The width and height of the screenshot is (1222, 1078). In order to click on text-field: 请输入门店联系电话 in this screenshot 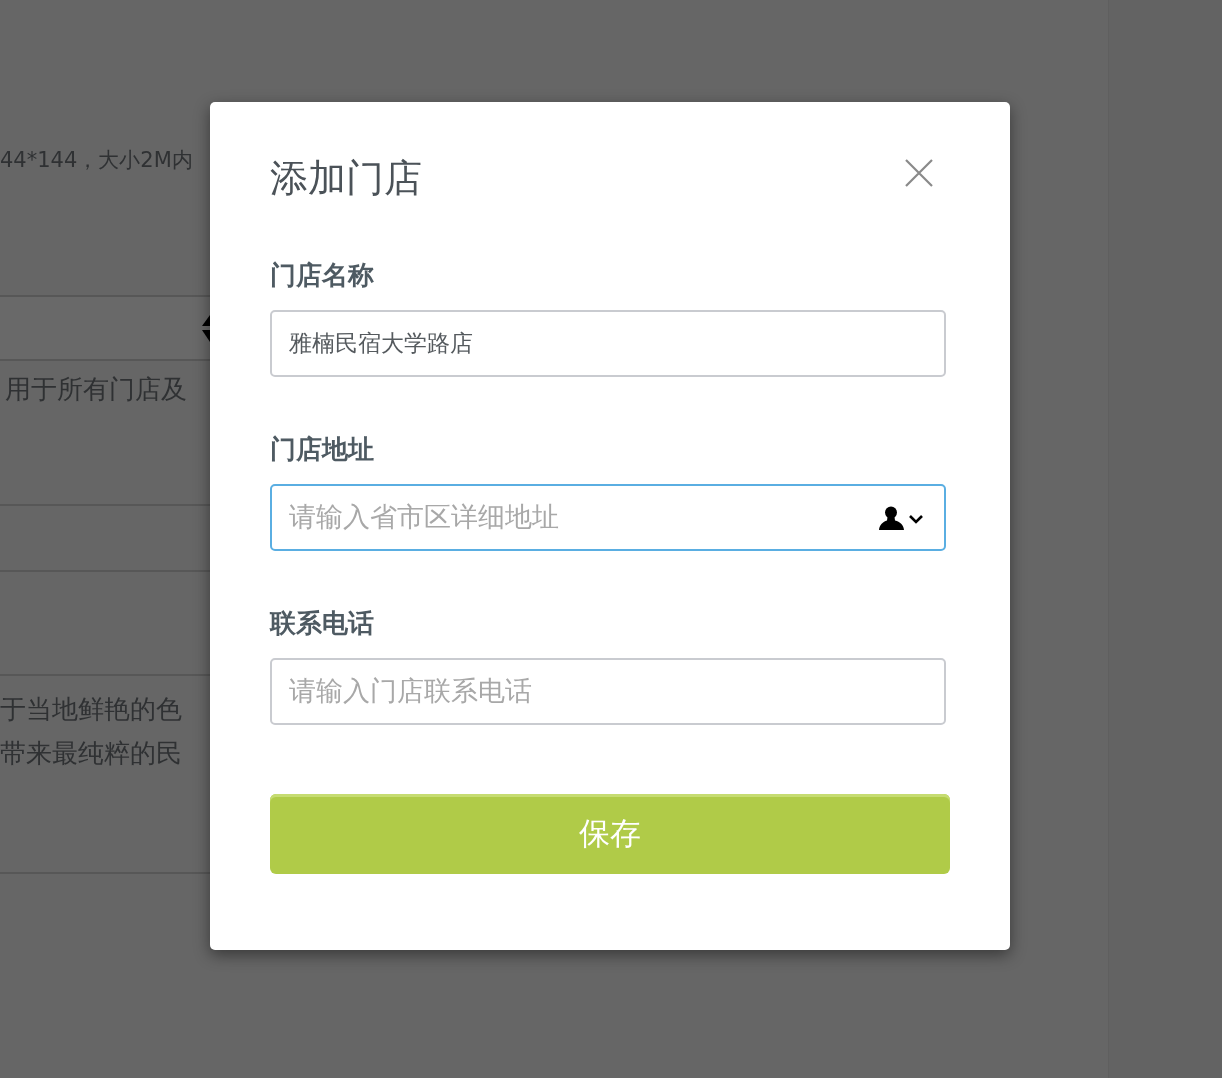, I will do `click(608, 691)`.